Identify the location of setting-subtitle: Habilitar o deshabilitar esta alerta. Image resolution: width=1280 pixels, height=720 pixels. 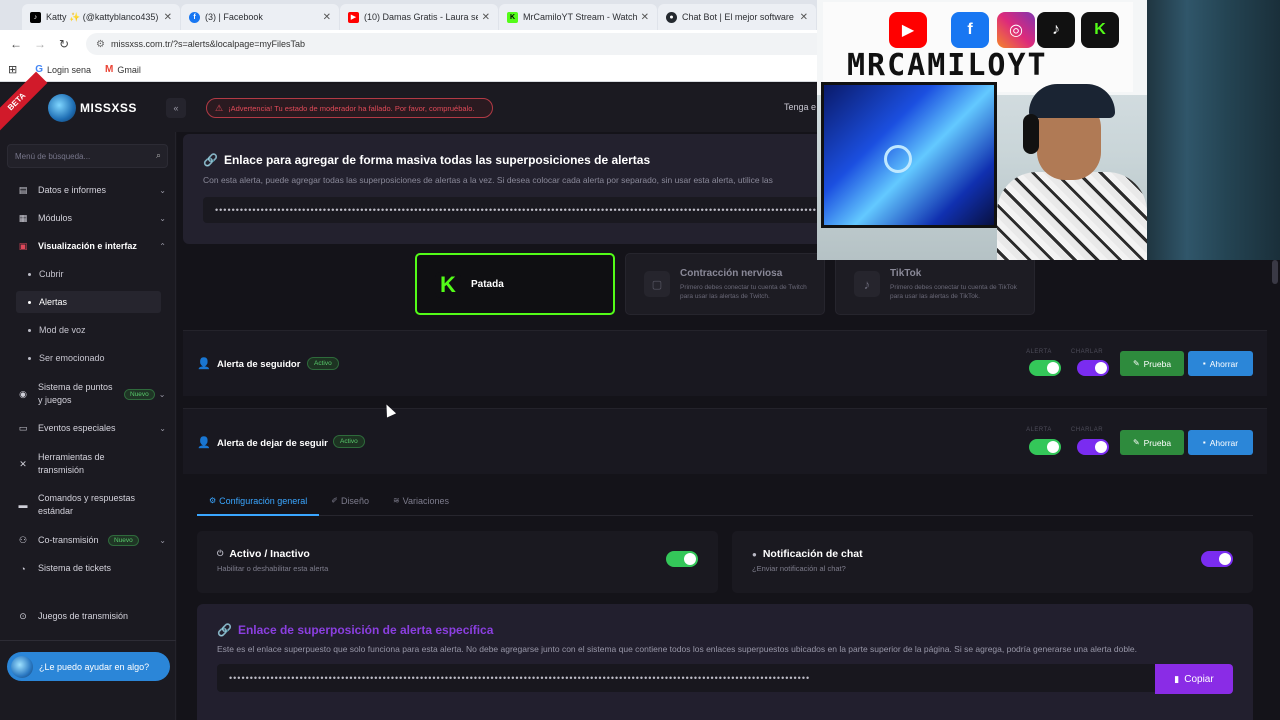
(273, 568).